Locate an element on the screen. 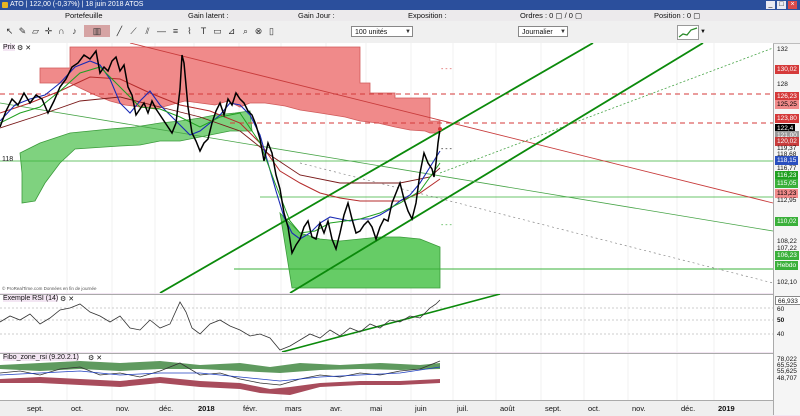 This screenshot has width=800, height=416. trend-line-icon: ╱ is located at coordinates (119, 31).